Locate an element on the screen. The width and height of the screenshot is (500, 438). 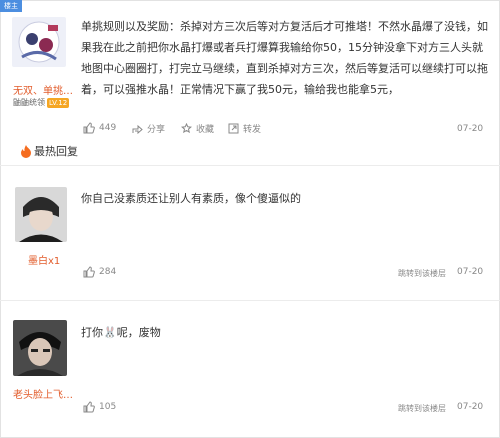
reply1-text: 你自己没素质还让别人有素质，像个傻逼似的 is located at coordinates (191, 198).